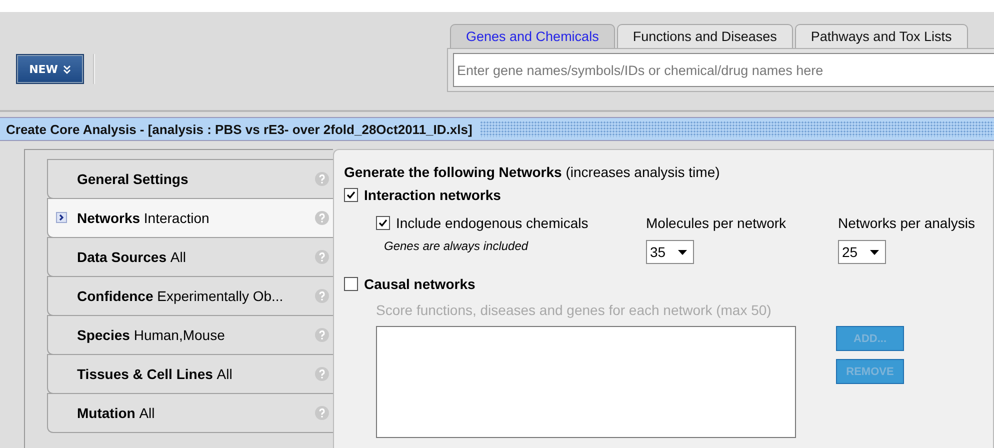  Describe the element at coordinates (116, 413) in the screenshot. I see `nav-item-label: Mutation All` at that location.